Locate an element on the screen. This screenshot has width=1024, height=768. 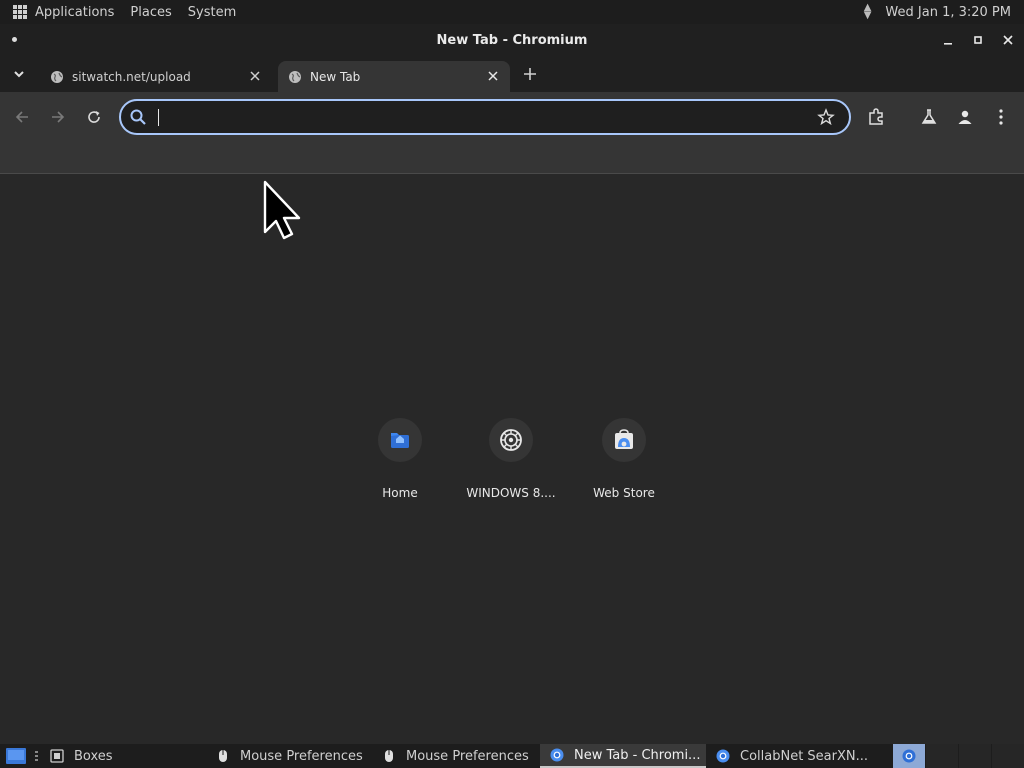
window-title: New Tab - Chromium is located at coordinates (512, 40).